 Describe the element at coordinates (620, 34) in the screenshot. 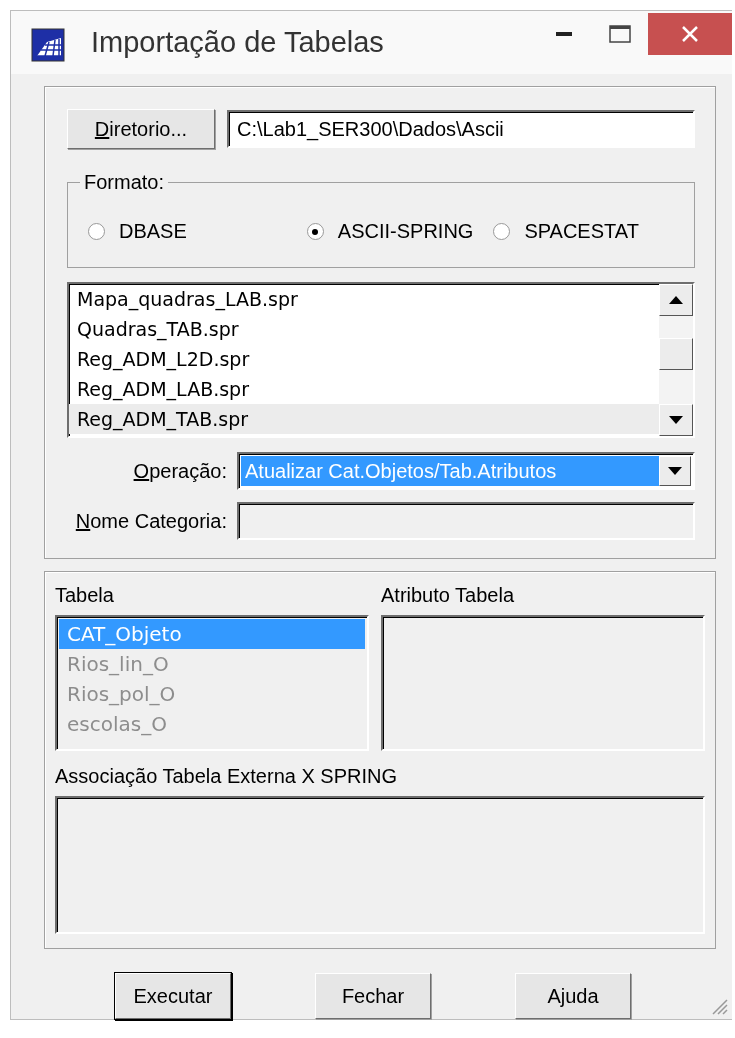

I see `maximize-icon` at that location.